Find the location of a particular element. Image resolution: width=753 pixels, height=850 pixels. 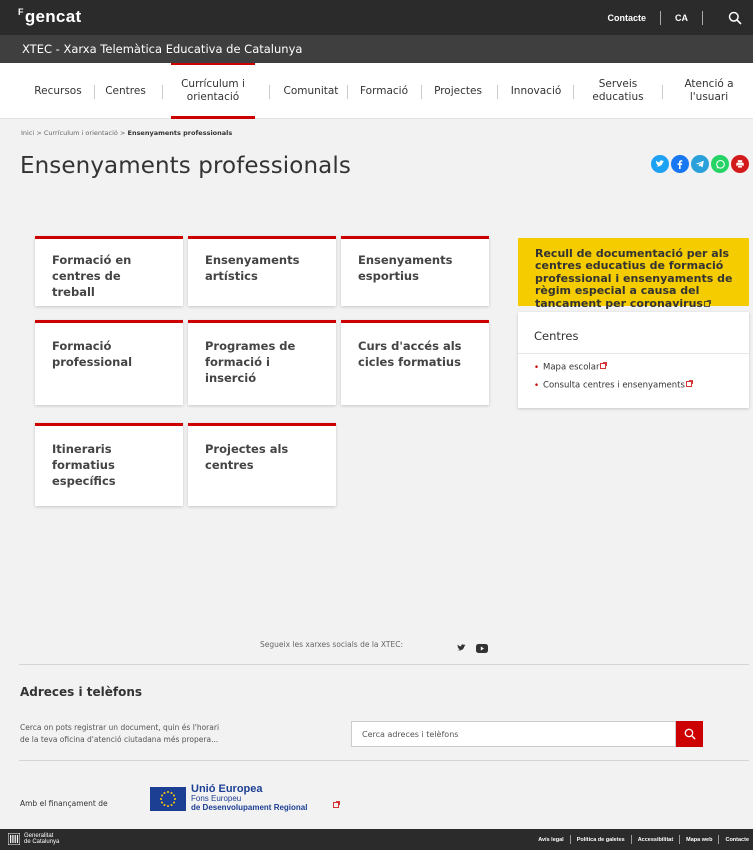

nav-item-recursos: Recursos is located at coordinates (58, 91).